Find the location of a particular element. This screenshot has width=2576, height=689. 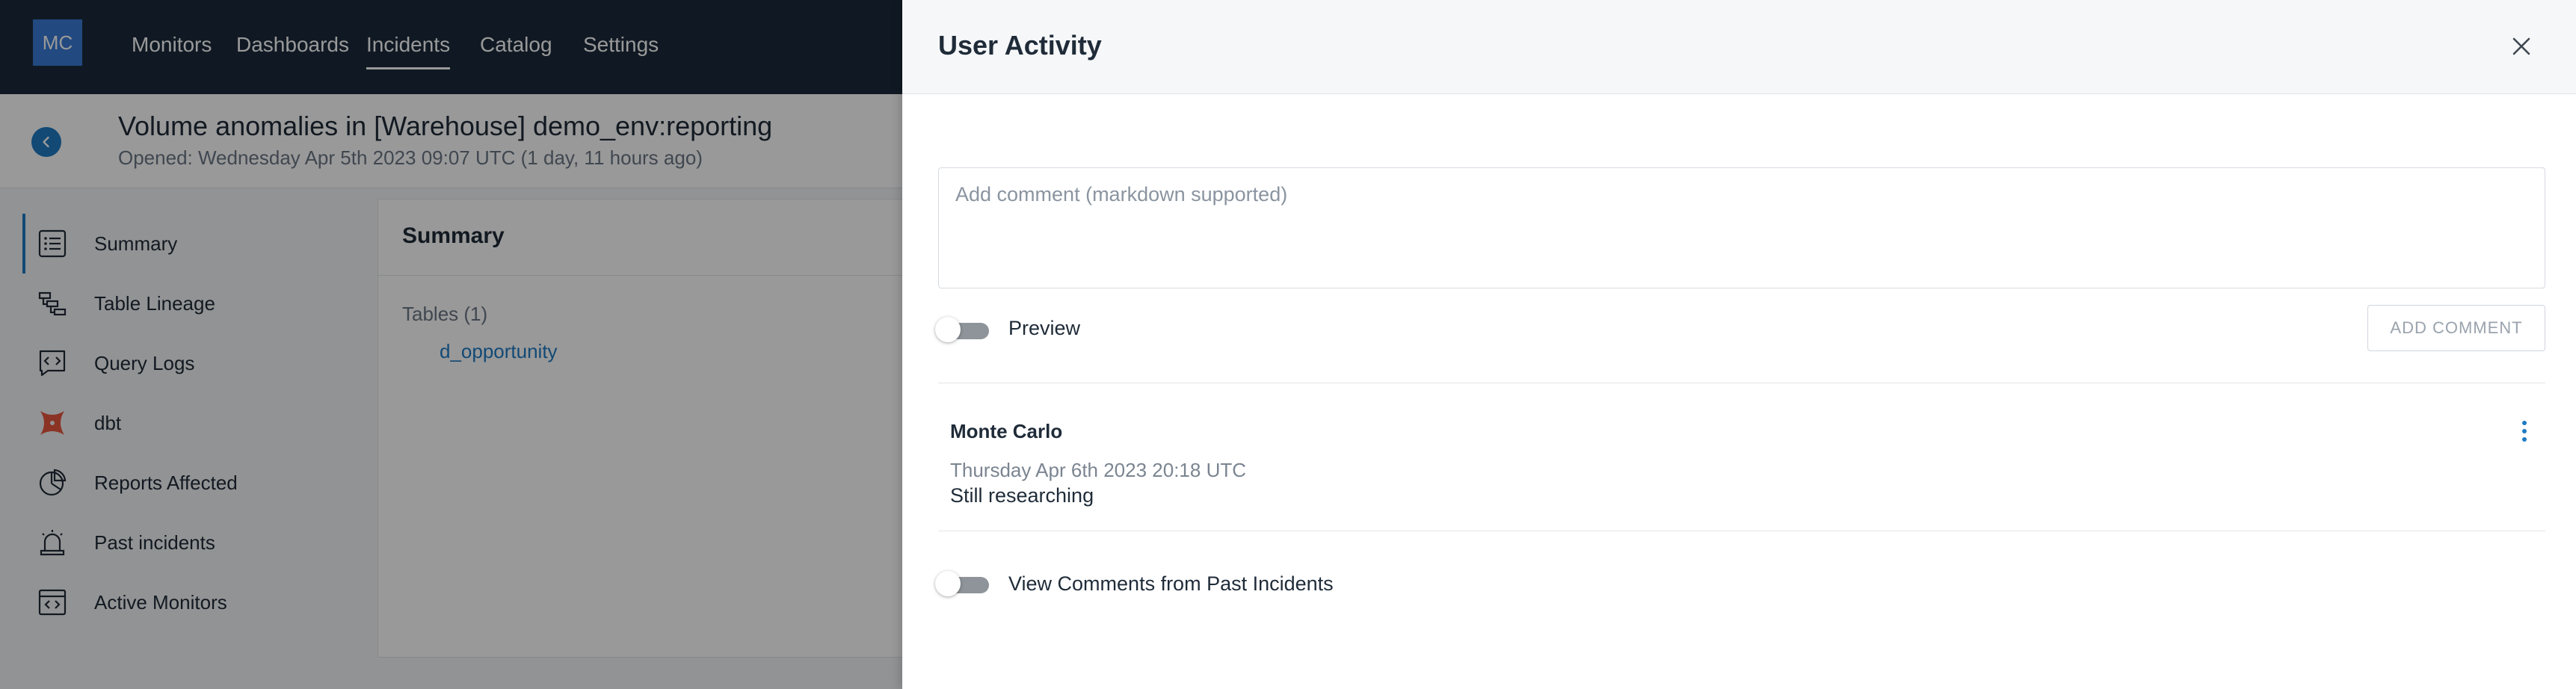

preview-toggle is located at coordinates (962, 328).